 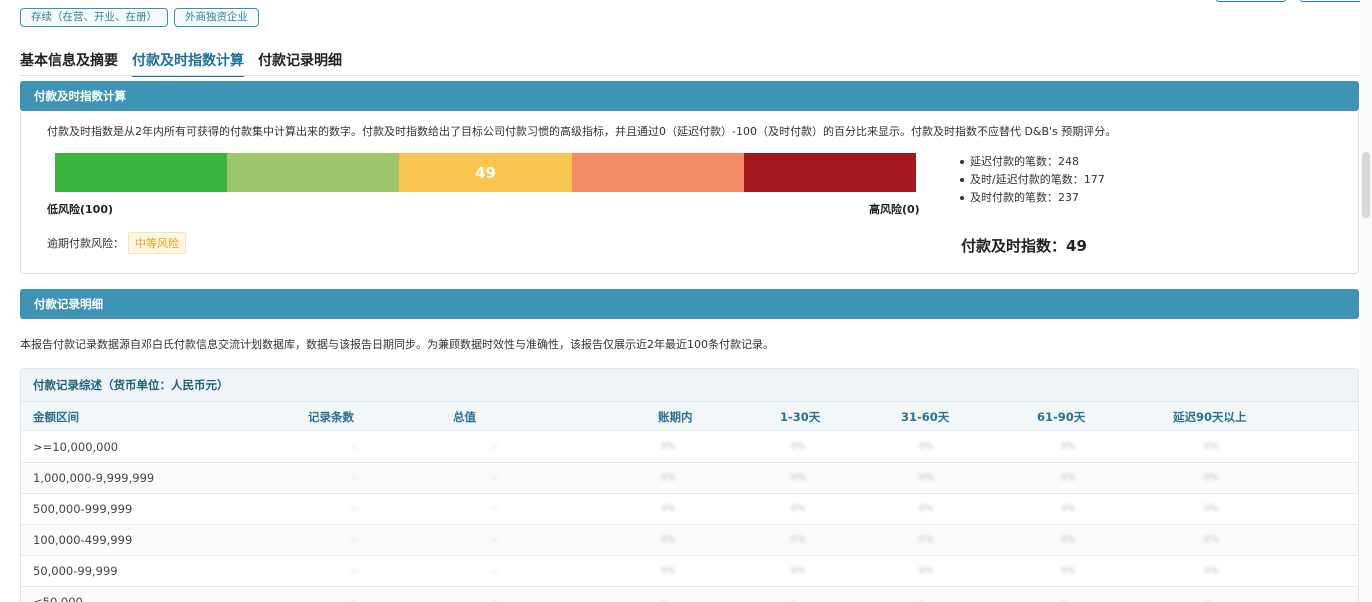 What do you see at coordinates (1366, 185) in the screenshot?
I see `scrollbar-thumb` at bounding box center [1366, 185].